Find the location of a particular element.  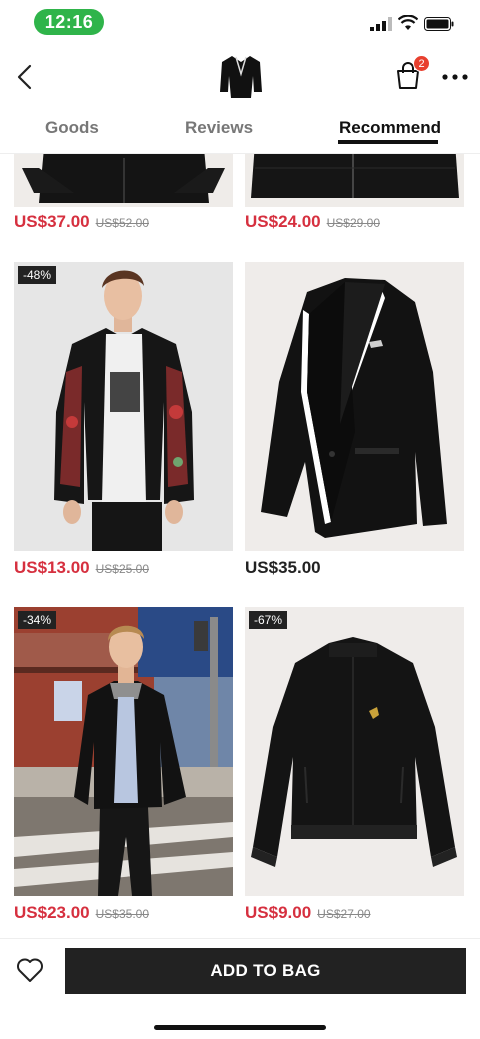

product-price: US$37.00 is located at coordinates (52, 221).